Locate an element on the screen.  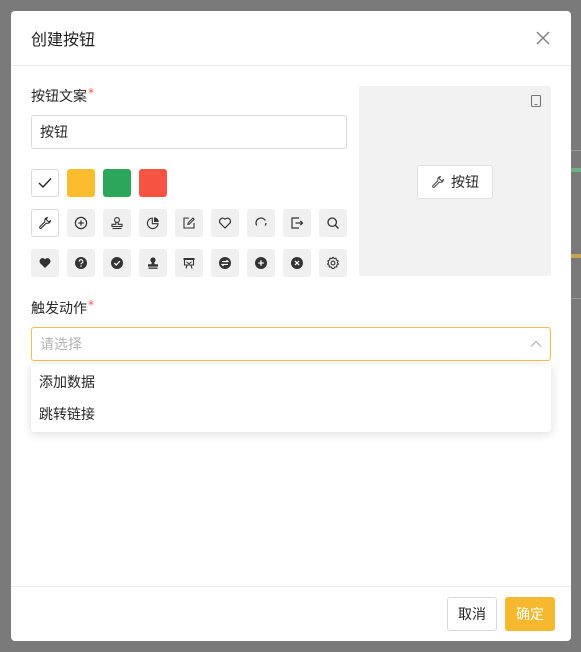
button-text-label: 按钮文案 * is located at coordinates (189, 96).